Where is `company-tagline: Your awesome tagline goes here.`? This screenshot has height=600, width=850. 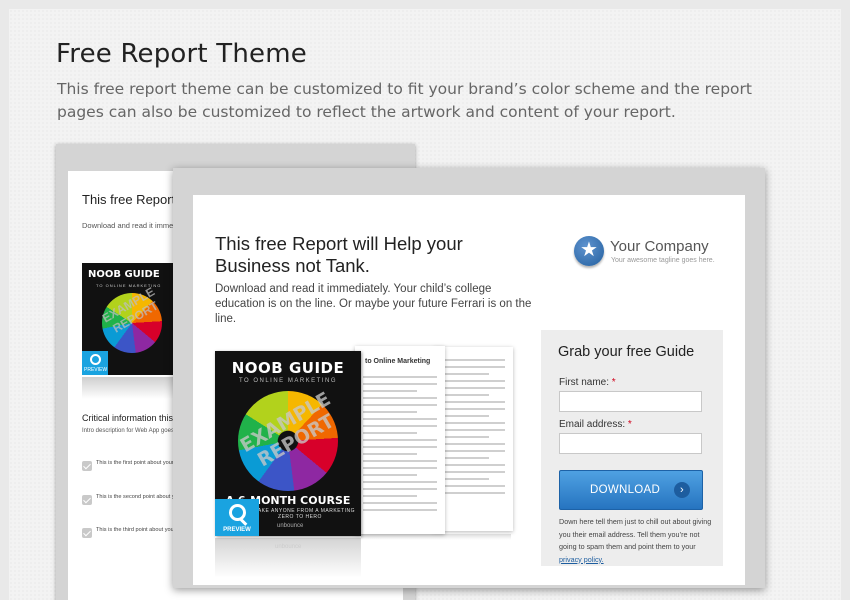
company-tagline: Your awesome tagline goes here. is located at coordinates (663, 260).